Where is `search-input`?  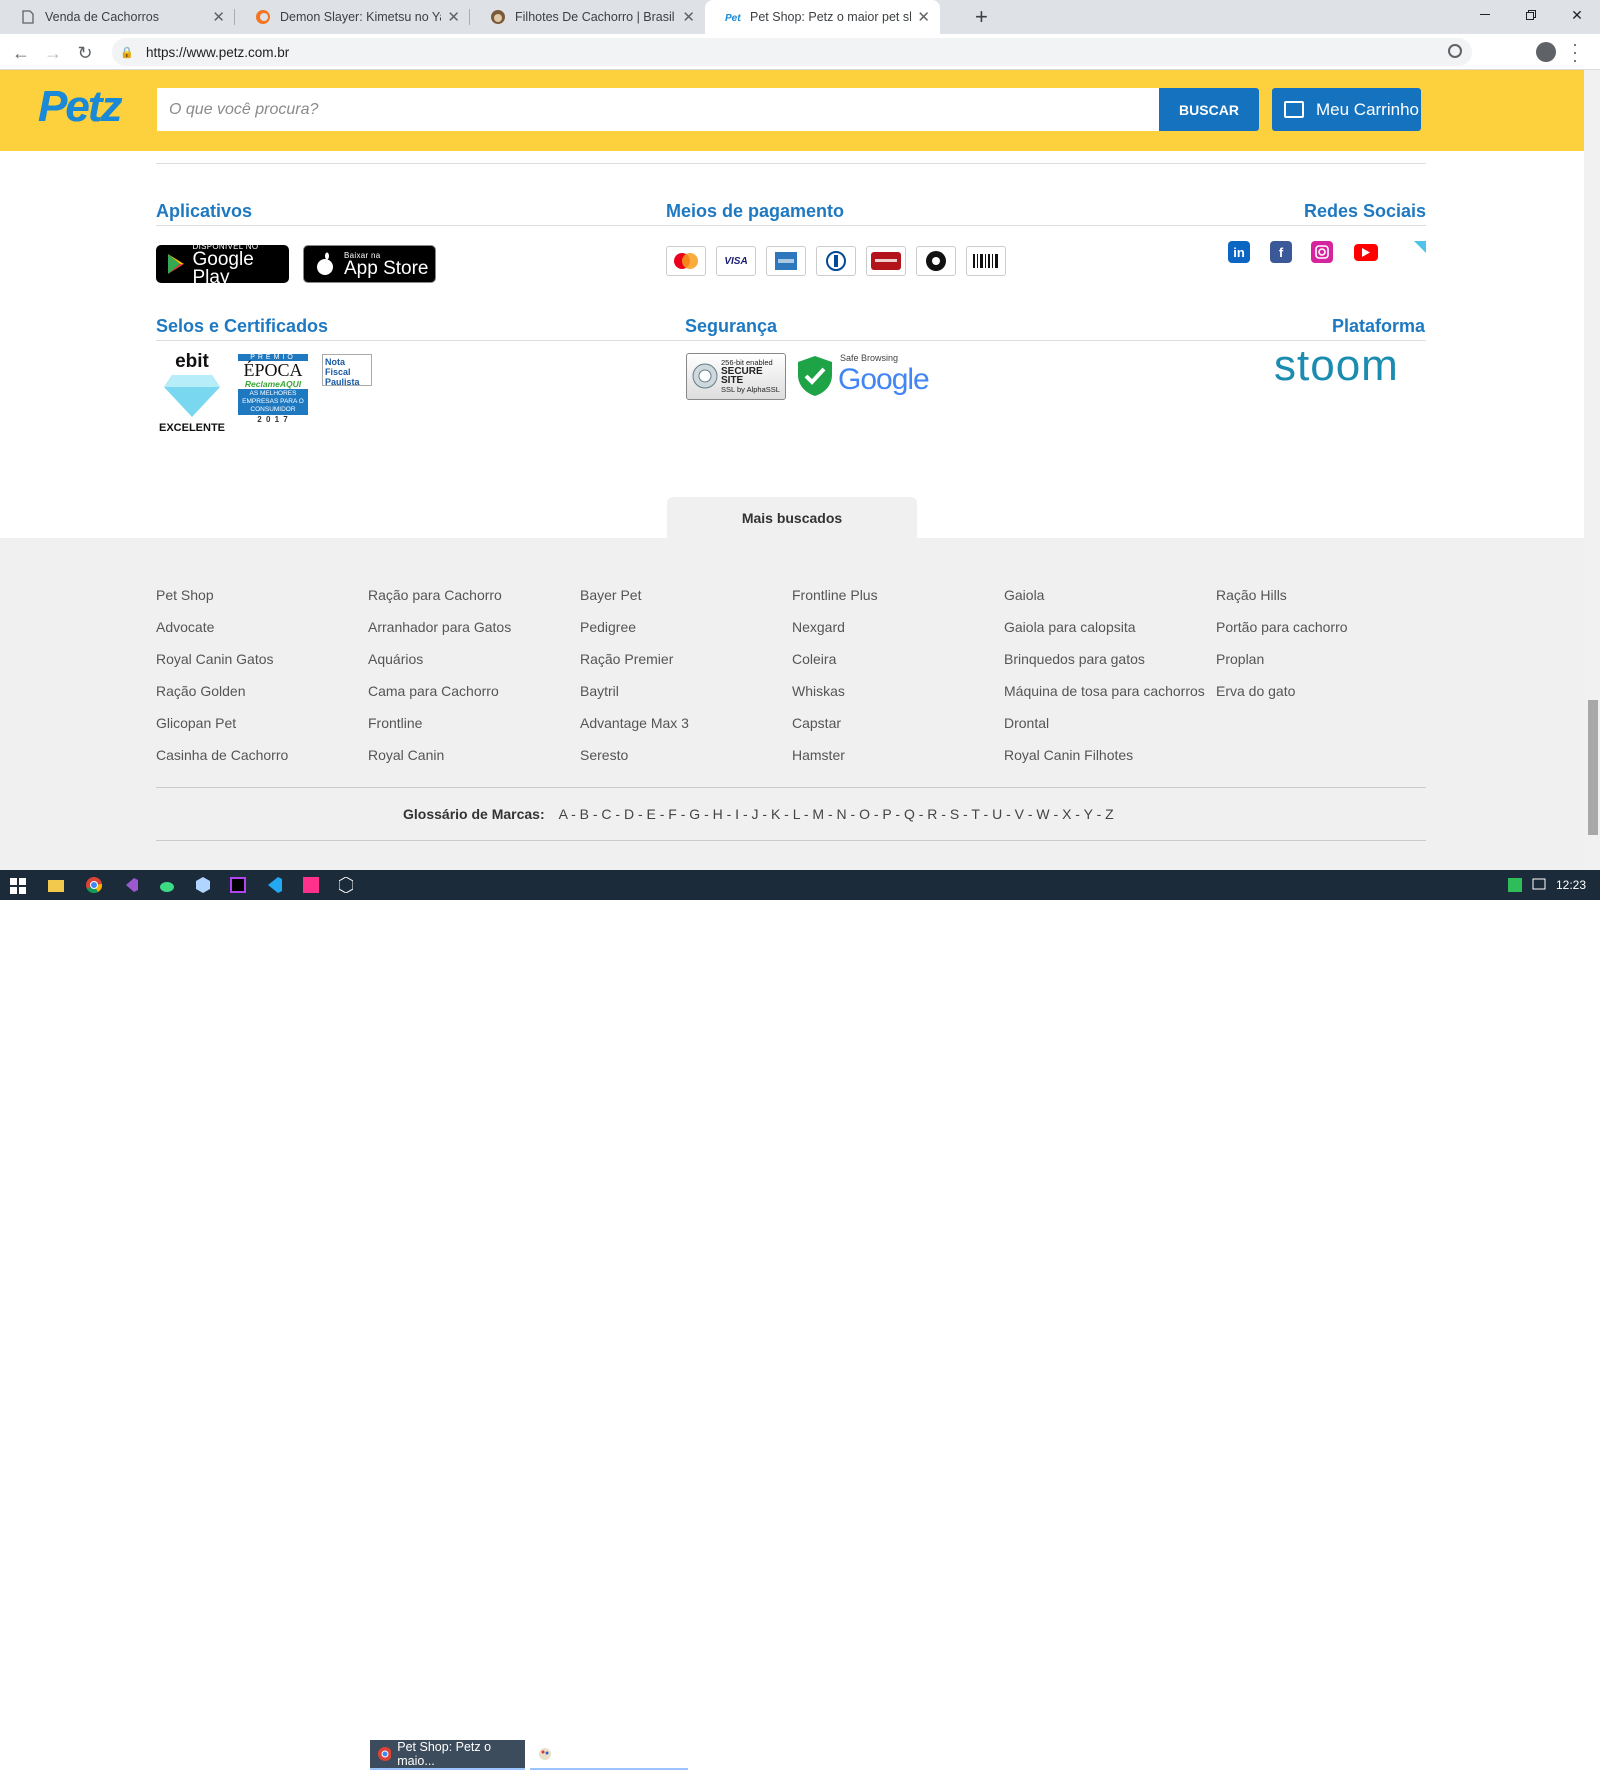
search-input is located at coordinates (658, 109).